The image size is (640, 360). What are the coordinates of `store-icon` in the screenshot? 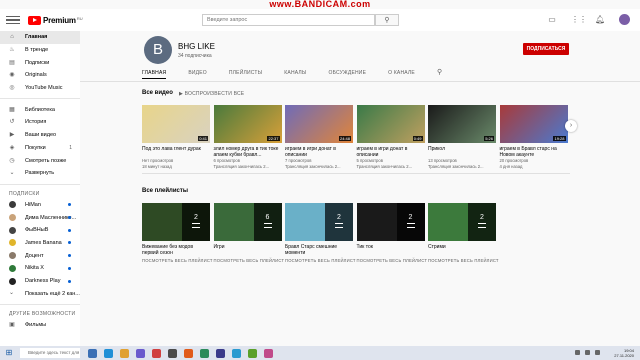 It's located at (140, 353).